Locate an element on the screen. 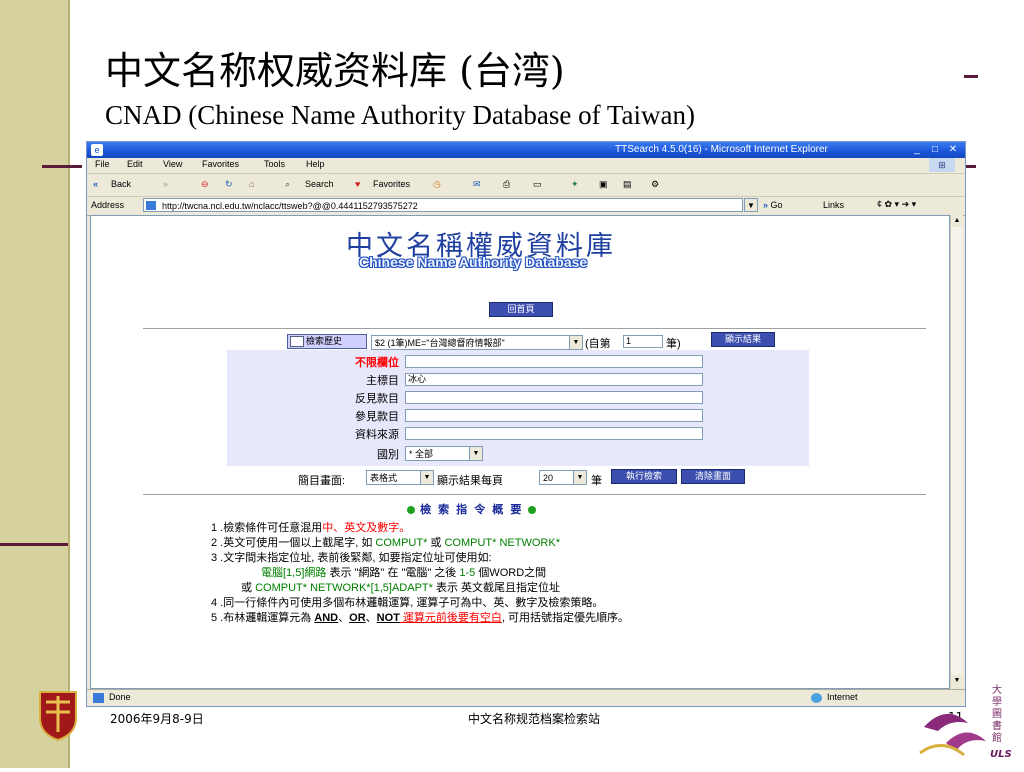  mail-icon: ✉ is located at coordinates (477, 184).